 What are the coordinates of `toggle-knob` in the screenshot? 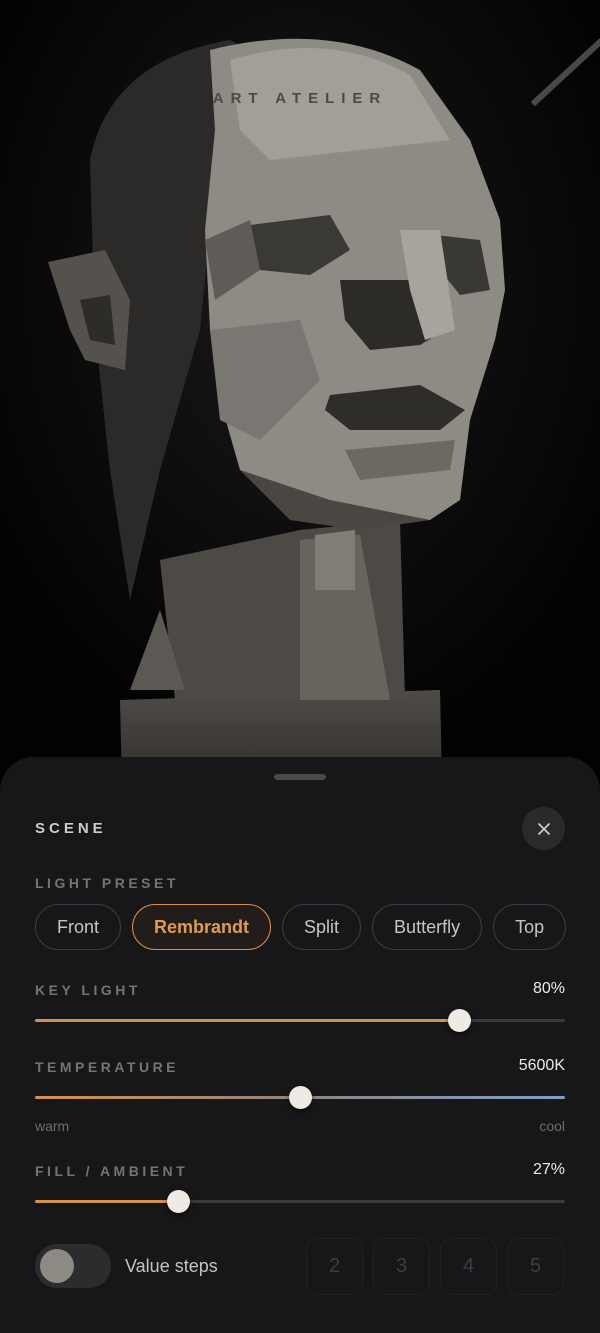 It's located at (57, 1266).